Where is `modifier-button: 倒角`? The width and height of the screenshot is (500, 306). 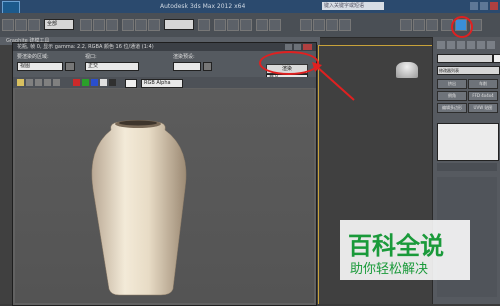
modifier-button: 倒角 is located at coordinates (452, 96).